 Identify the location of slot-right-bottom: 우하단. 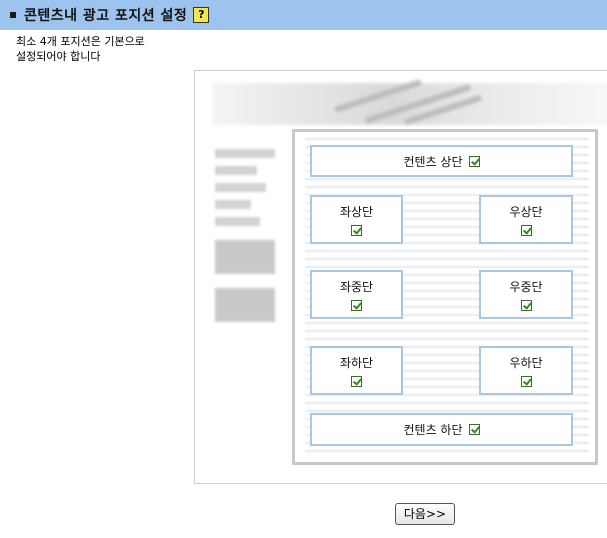
(526, 370).